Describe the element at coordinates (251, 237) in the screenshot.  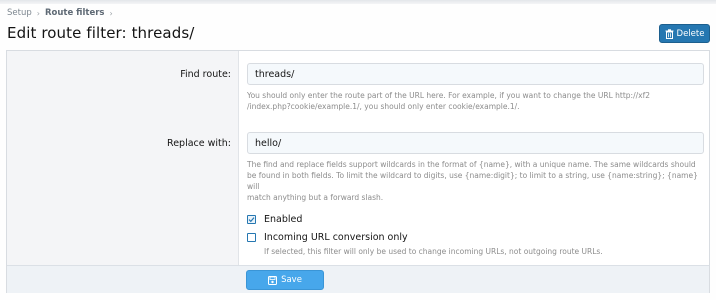
I see `incoming-only-checkbox` at that location.